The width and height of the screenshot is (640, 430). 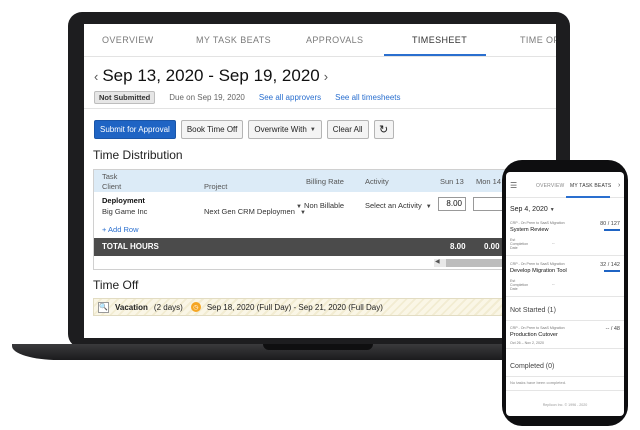 I want to click on header-project: Project, so click(x=216, y=186).